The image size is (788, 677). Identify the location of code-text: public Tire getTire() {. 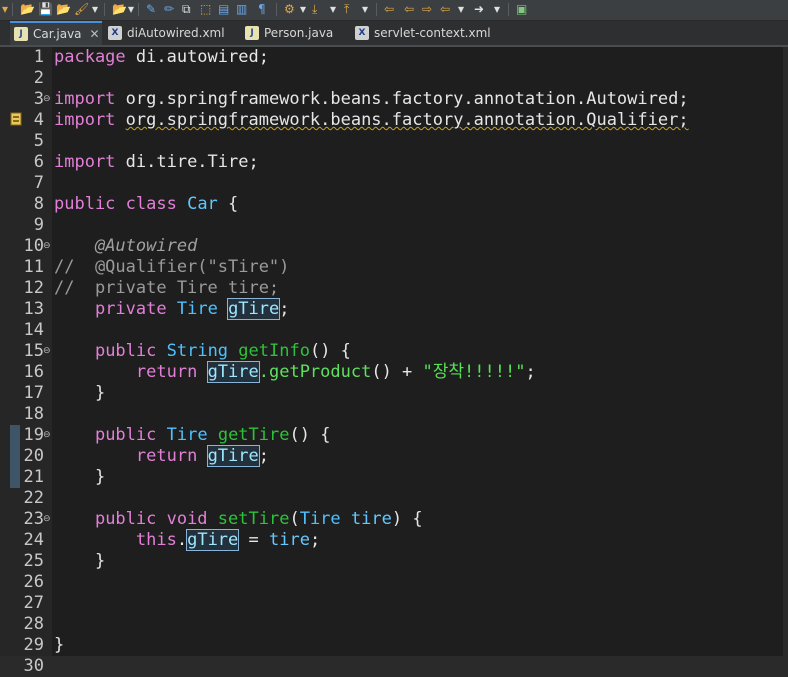
(192, 435).